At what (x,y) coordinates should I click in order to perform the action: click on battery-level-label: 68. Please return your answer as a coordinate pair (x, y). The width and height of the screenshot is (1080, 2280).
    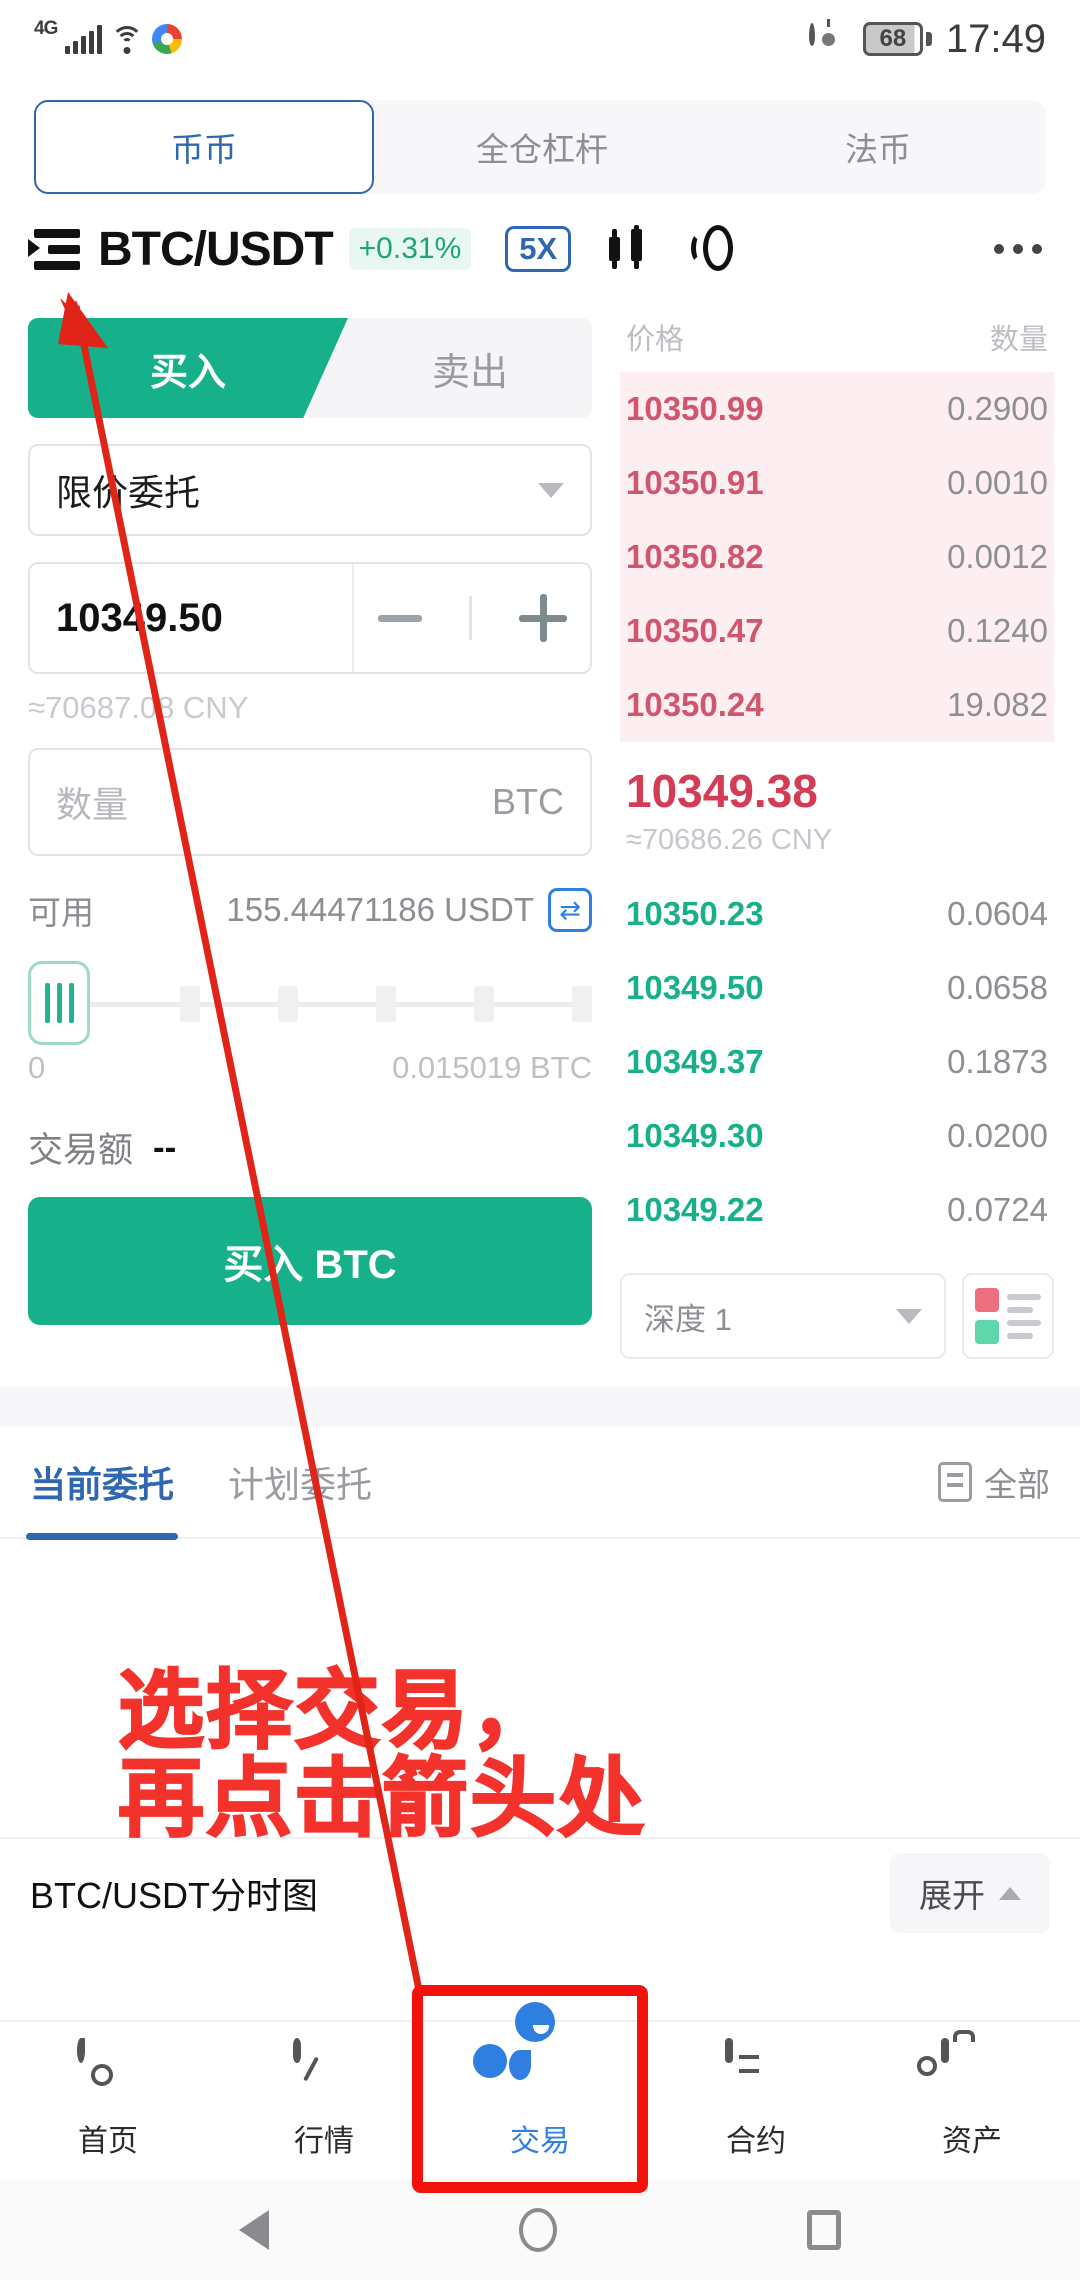
    Looking at the image, I should click on (892, 39).